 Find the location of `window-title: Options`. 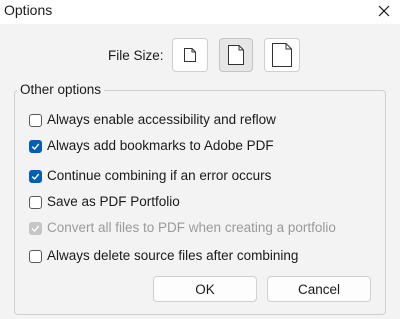

window-title: Options is located at coordinates (28, 10).